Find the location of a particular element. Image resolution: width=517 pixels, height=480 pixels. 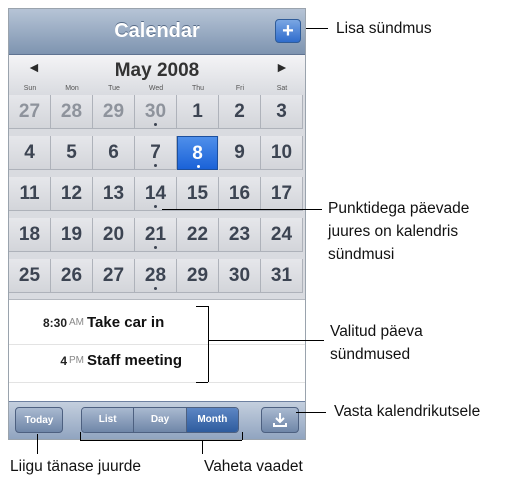

day-cell: 6 is located at coordinates (114, 153).